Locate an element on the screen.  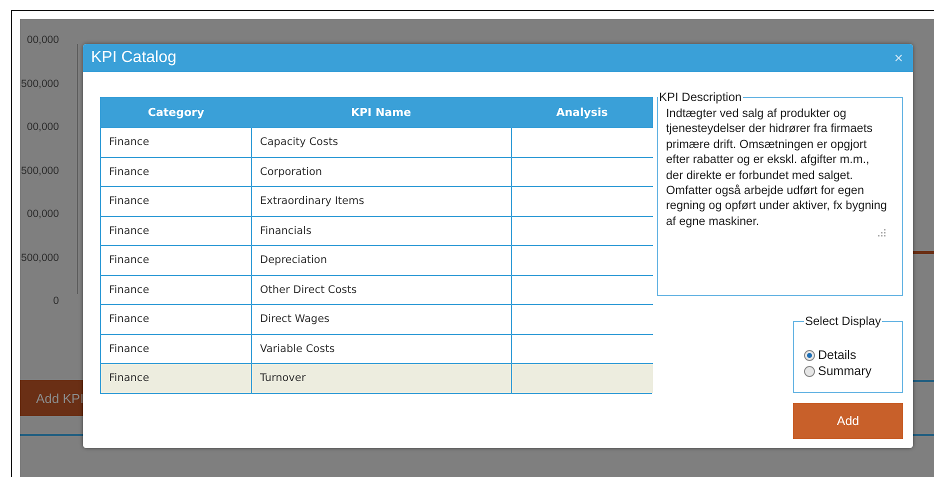
table-cell: Turnover is located at coordinates (381, 377).